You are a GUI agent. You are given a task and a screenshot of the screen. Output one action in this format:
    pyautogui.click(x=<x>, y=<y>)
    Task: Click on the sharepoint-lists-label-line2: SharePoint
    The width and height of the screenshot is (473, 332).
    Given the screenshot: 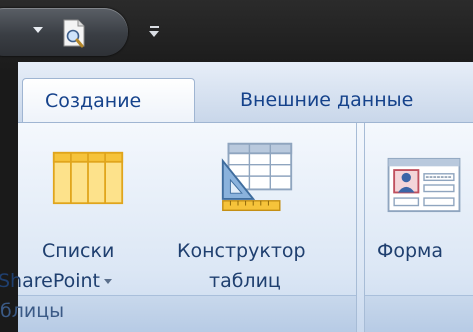 What is the action you would take?
    pyautogui.click(x=56, y=281)
    